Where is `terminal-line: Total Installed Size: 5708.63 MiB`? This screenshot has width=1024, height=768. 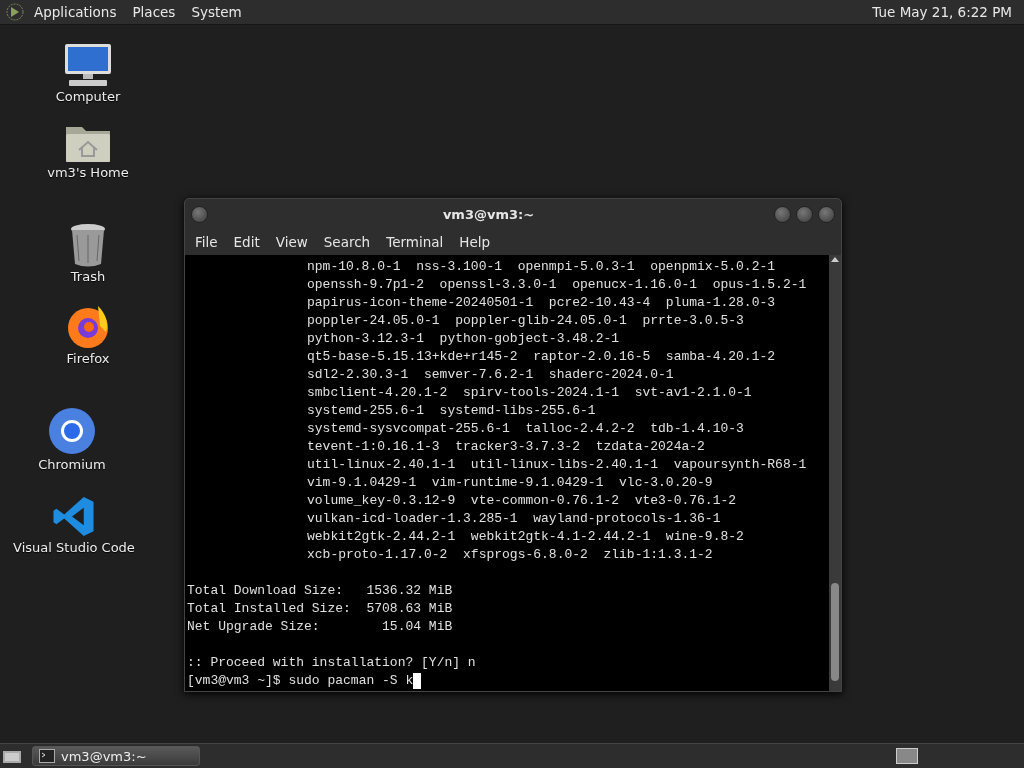 terminal-line: Total Installed Size: 5708.63 MiB is located at coordinates (320, 609).